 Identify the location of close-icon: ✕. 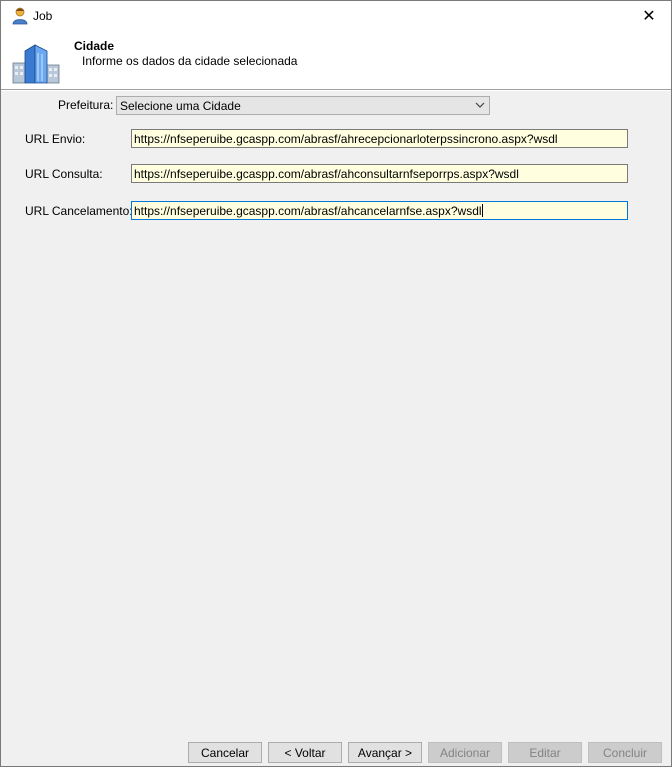
(649, 16).